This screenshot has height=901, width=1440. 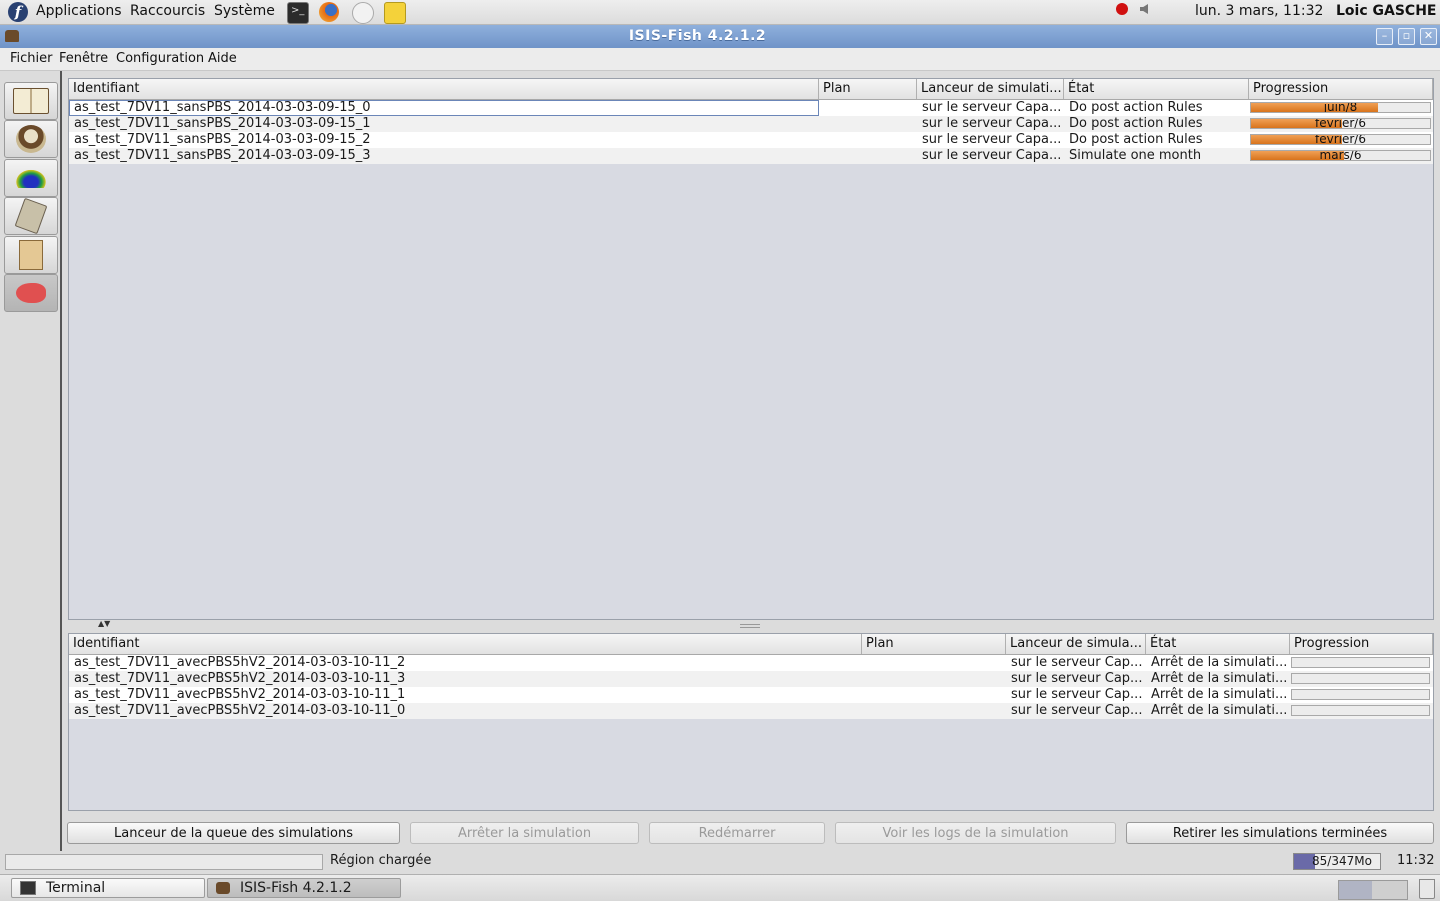 I want to click on book-icon, so click(x=31, y=101).